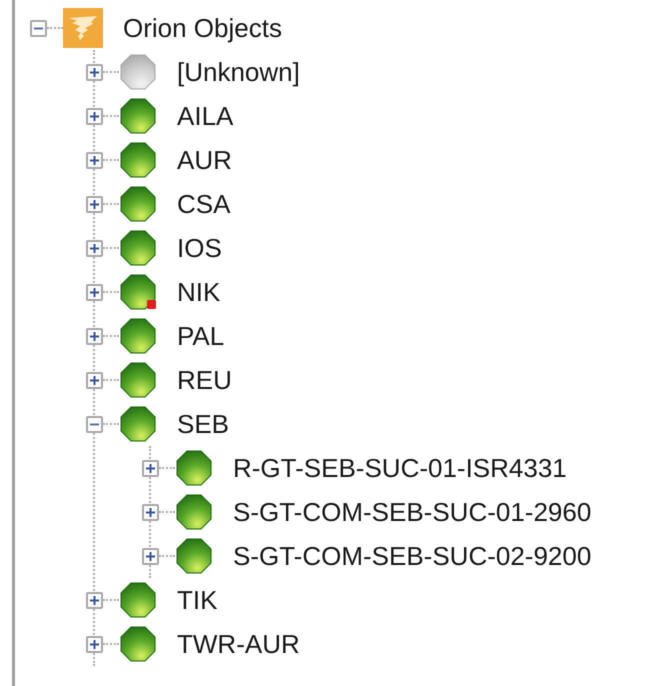 This screenshot has width=668, height=686. I want to click on tree-item-label: REU, so click(204, 380).